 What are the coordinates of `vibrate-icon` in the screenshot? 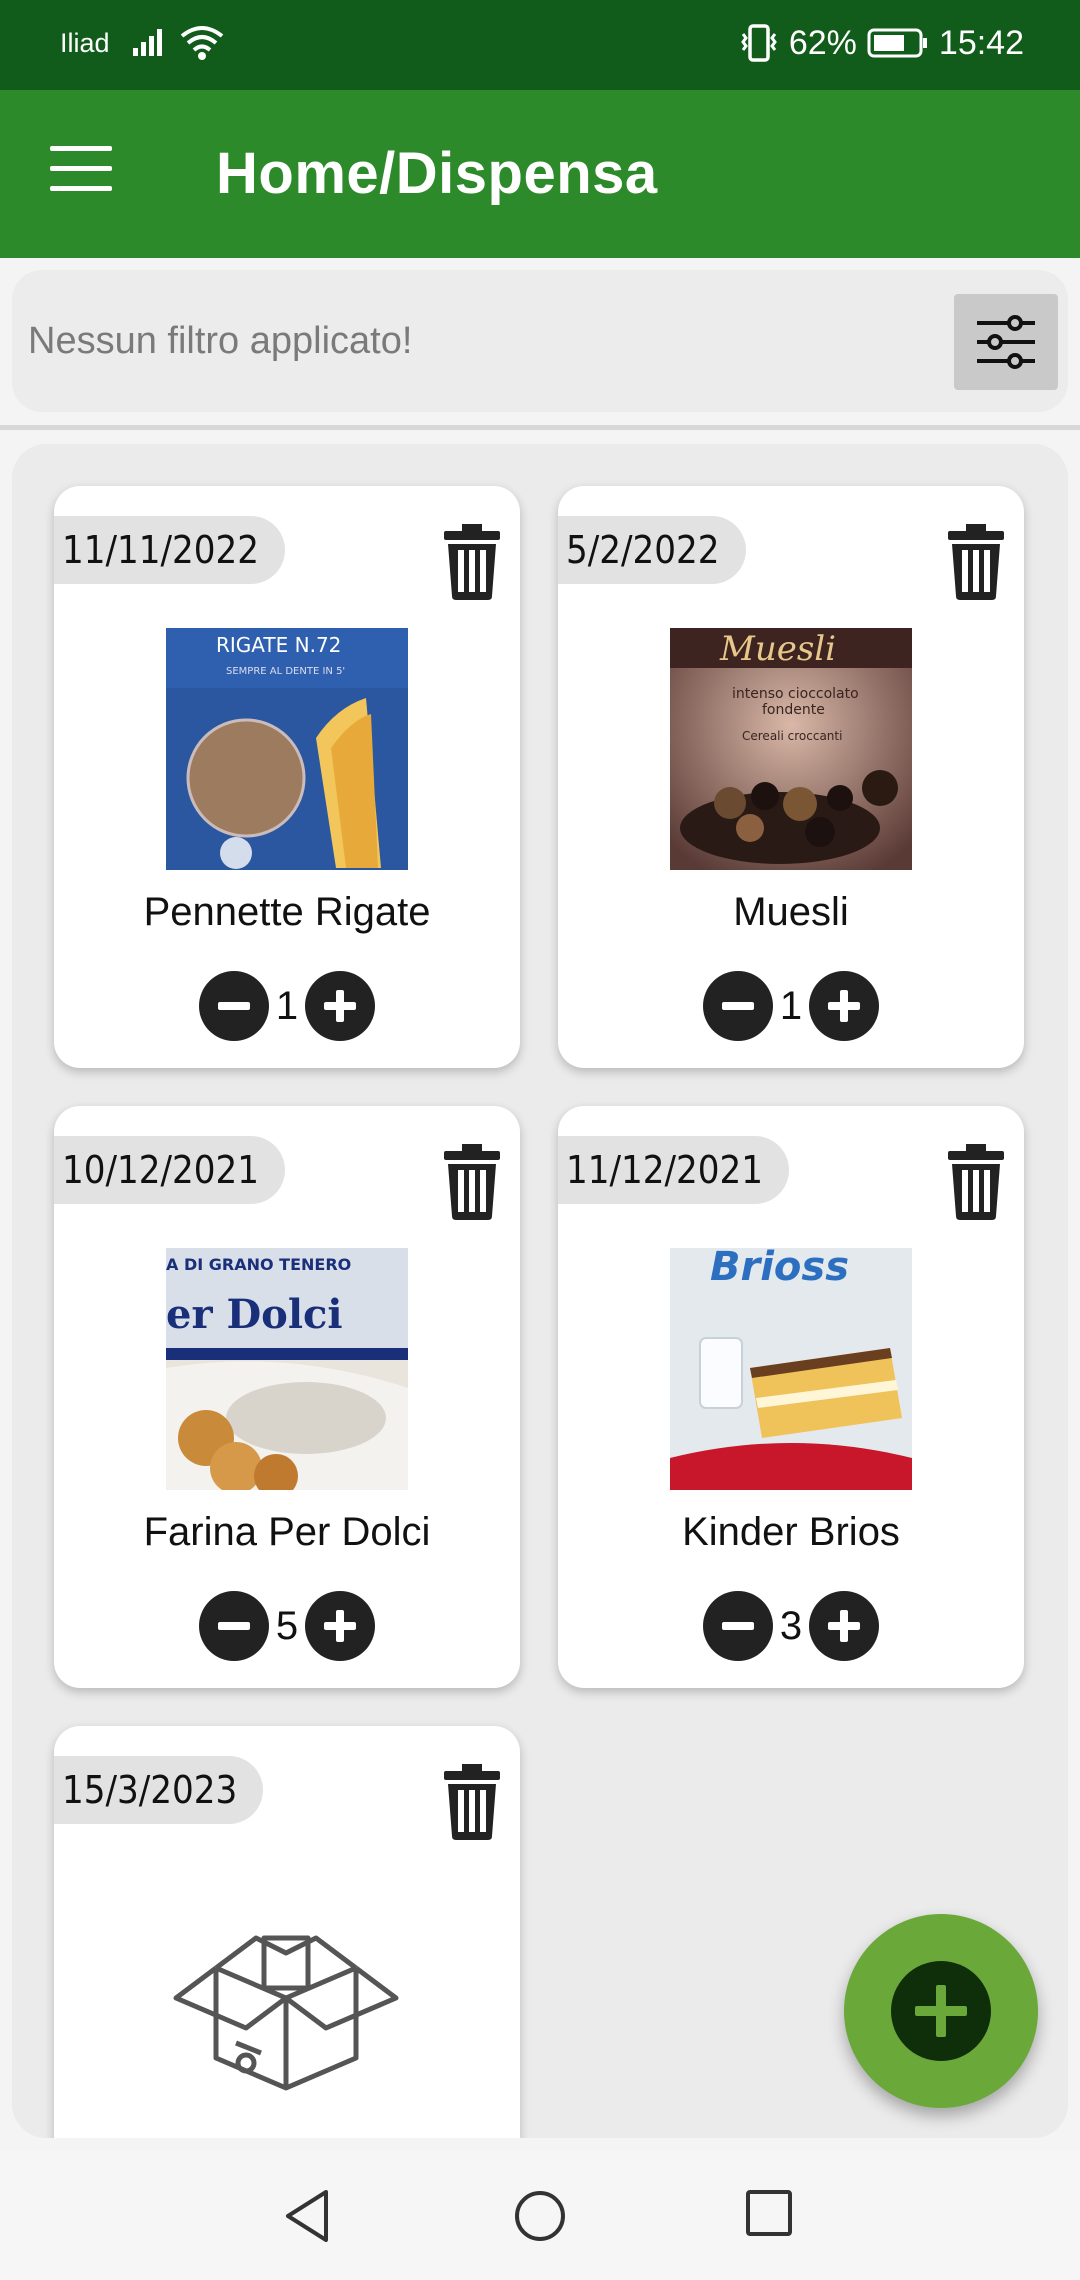 It's located at (758, 43).